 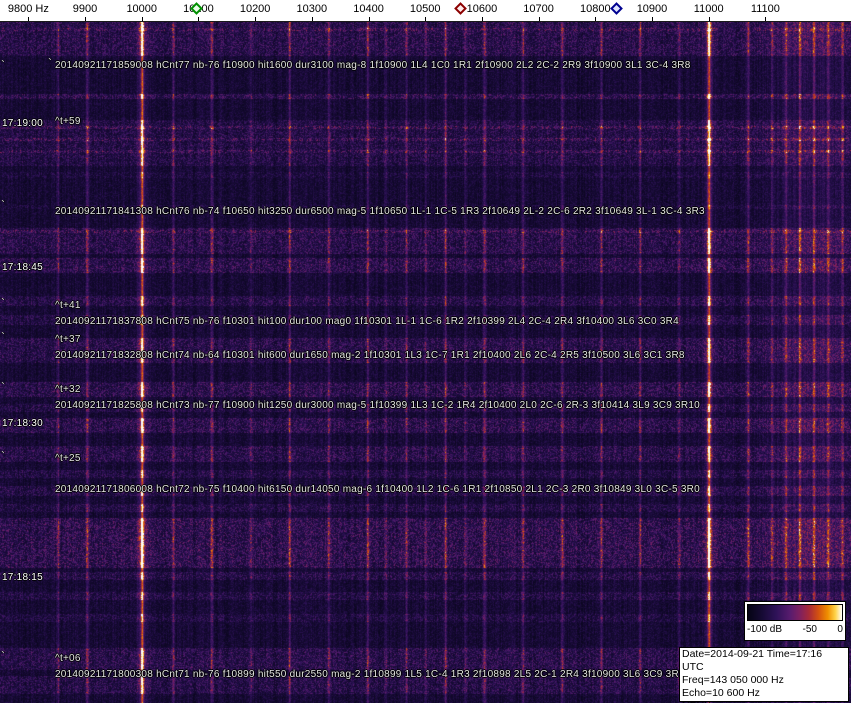 What do you see at coordinates (721, 693) in the screenshot?
I see `info-echo-line: Echo=10 600 Hz` at bounding box center [721, 693].